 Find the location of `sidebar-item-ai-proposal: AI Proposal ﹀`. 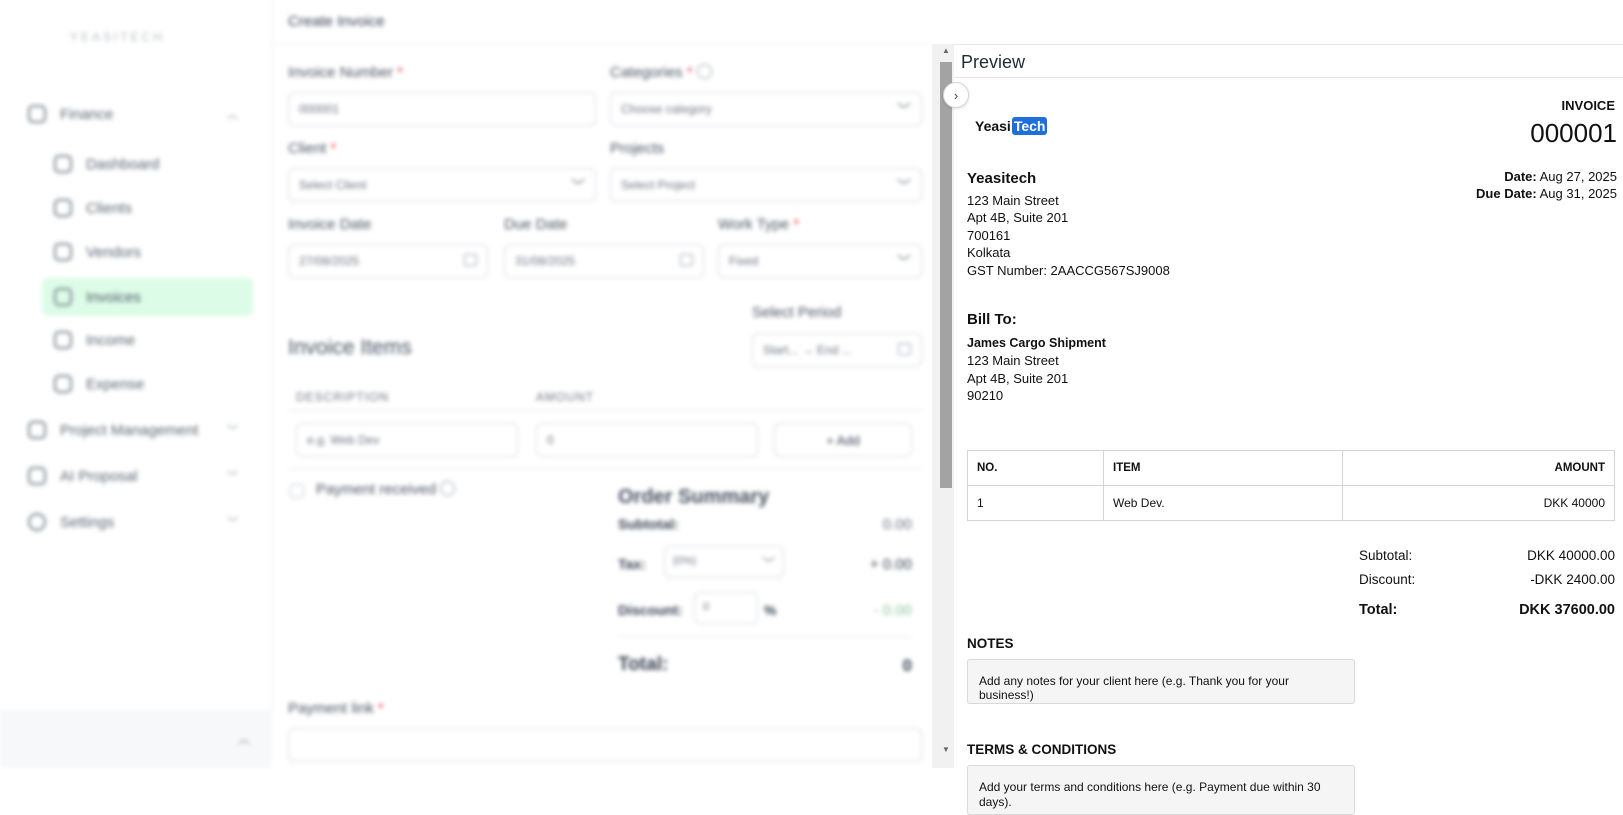

sidebar-item-ai-proposal: AI Proposal ﹀ is located at coordinates (133, 476).